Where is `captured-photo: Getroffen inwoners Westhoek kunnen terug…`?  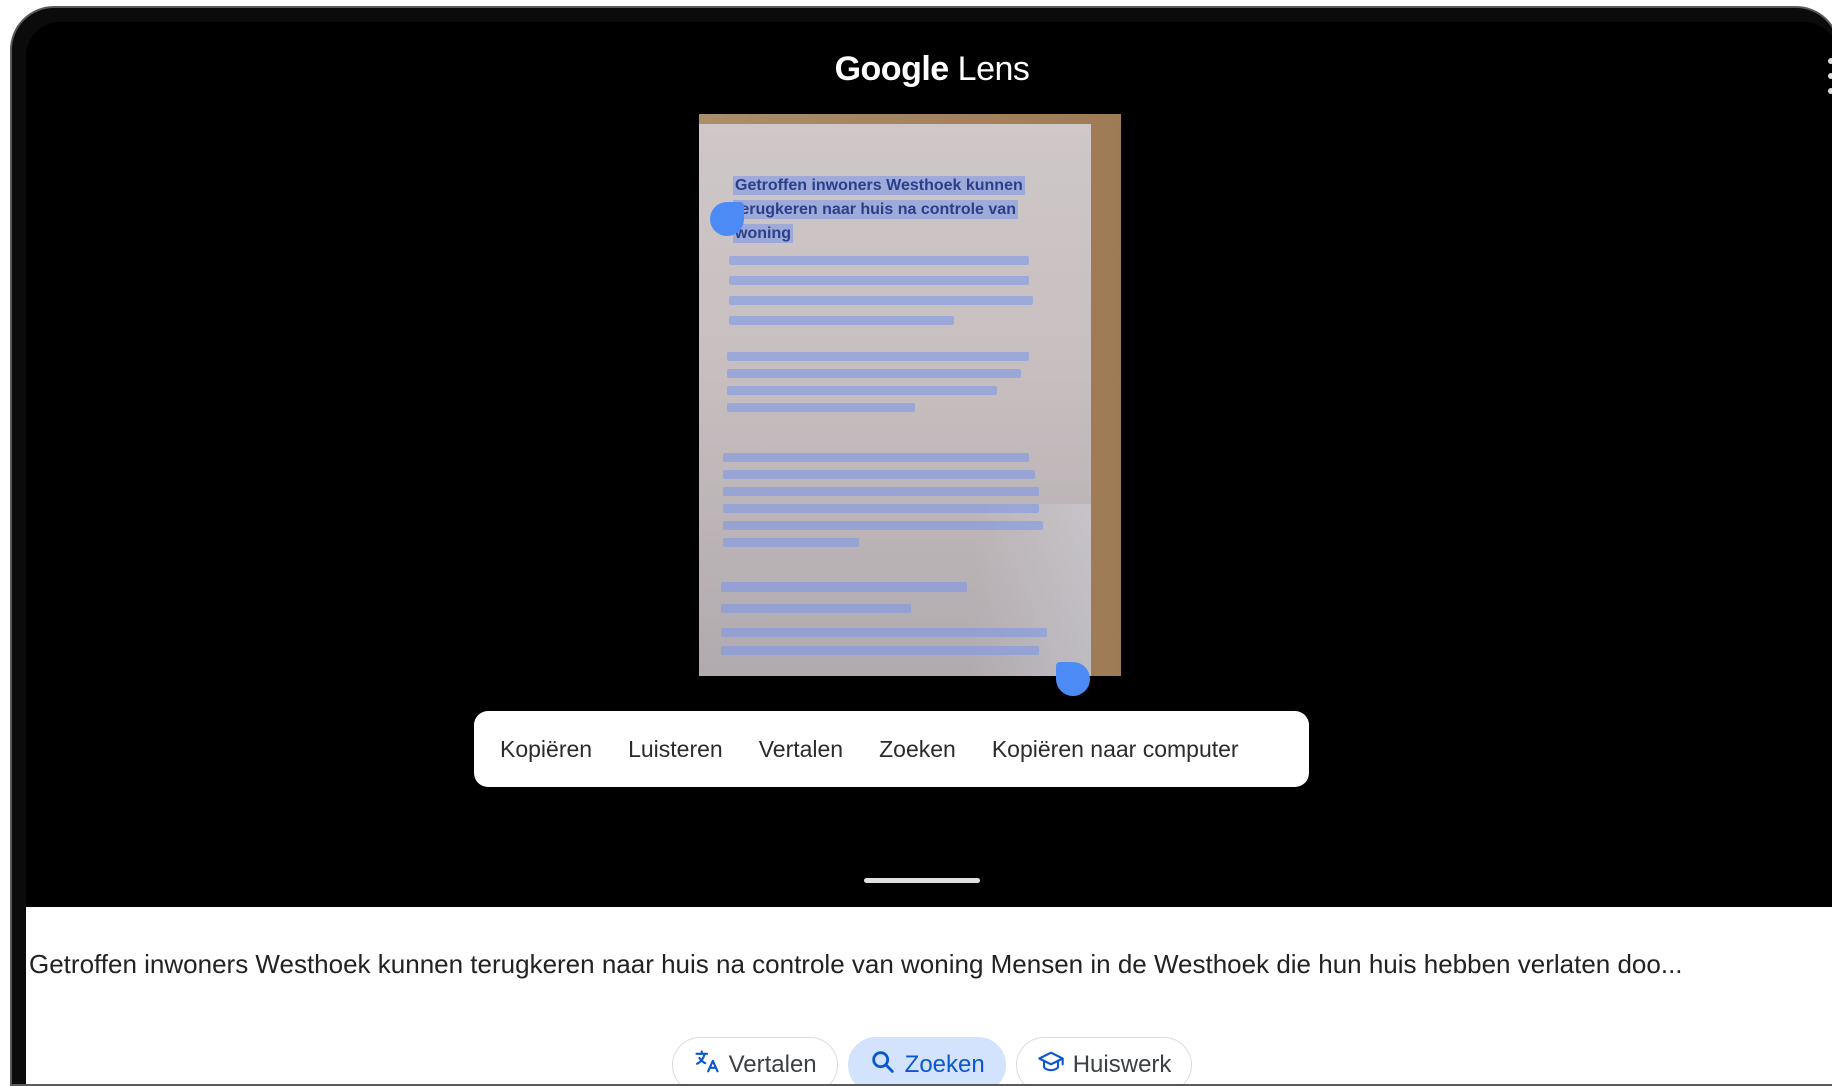 captured-photo: Getroffen inwoners Westhoek kunnen terug… is located at coordinates (910, 395).